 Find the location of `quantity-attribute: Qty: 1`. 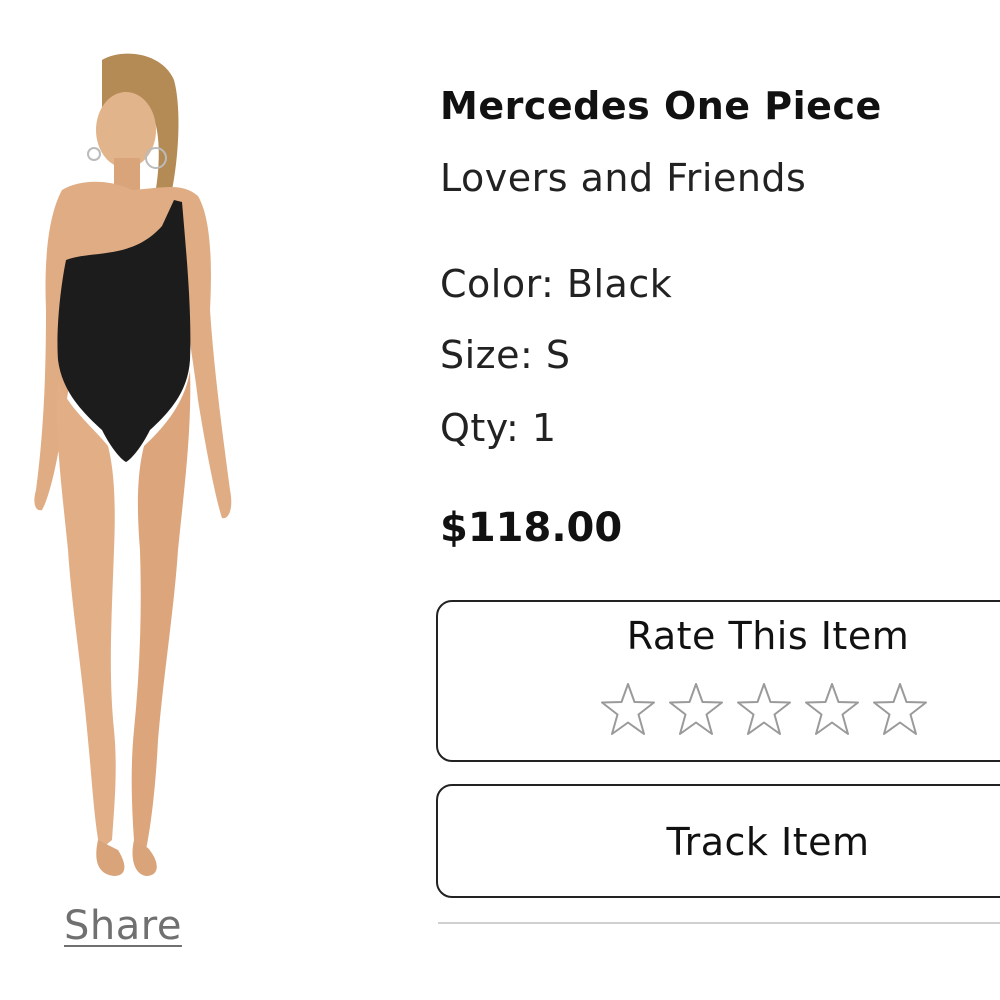

quantity-attribute: Qty: 1 is located at coordinates (498, 428).